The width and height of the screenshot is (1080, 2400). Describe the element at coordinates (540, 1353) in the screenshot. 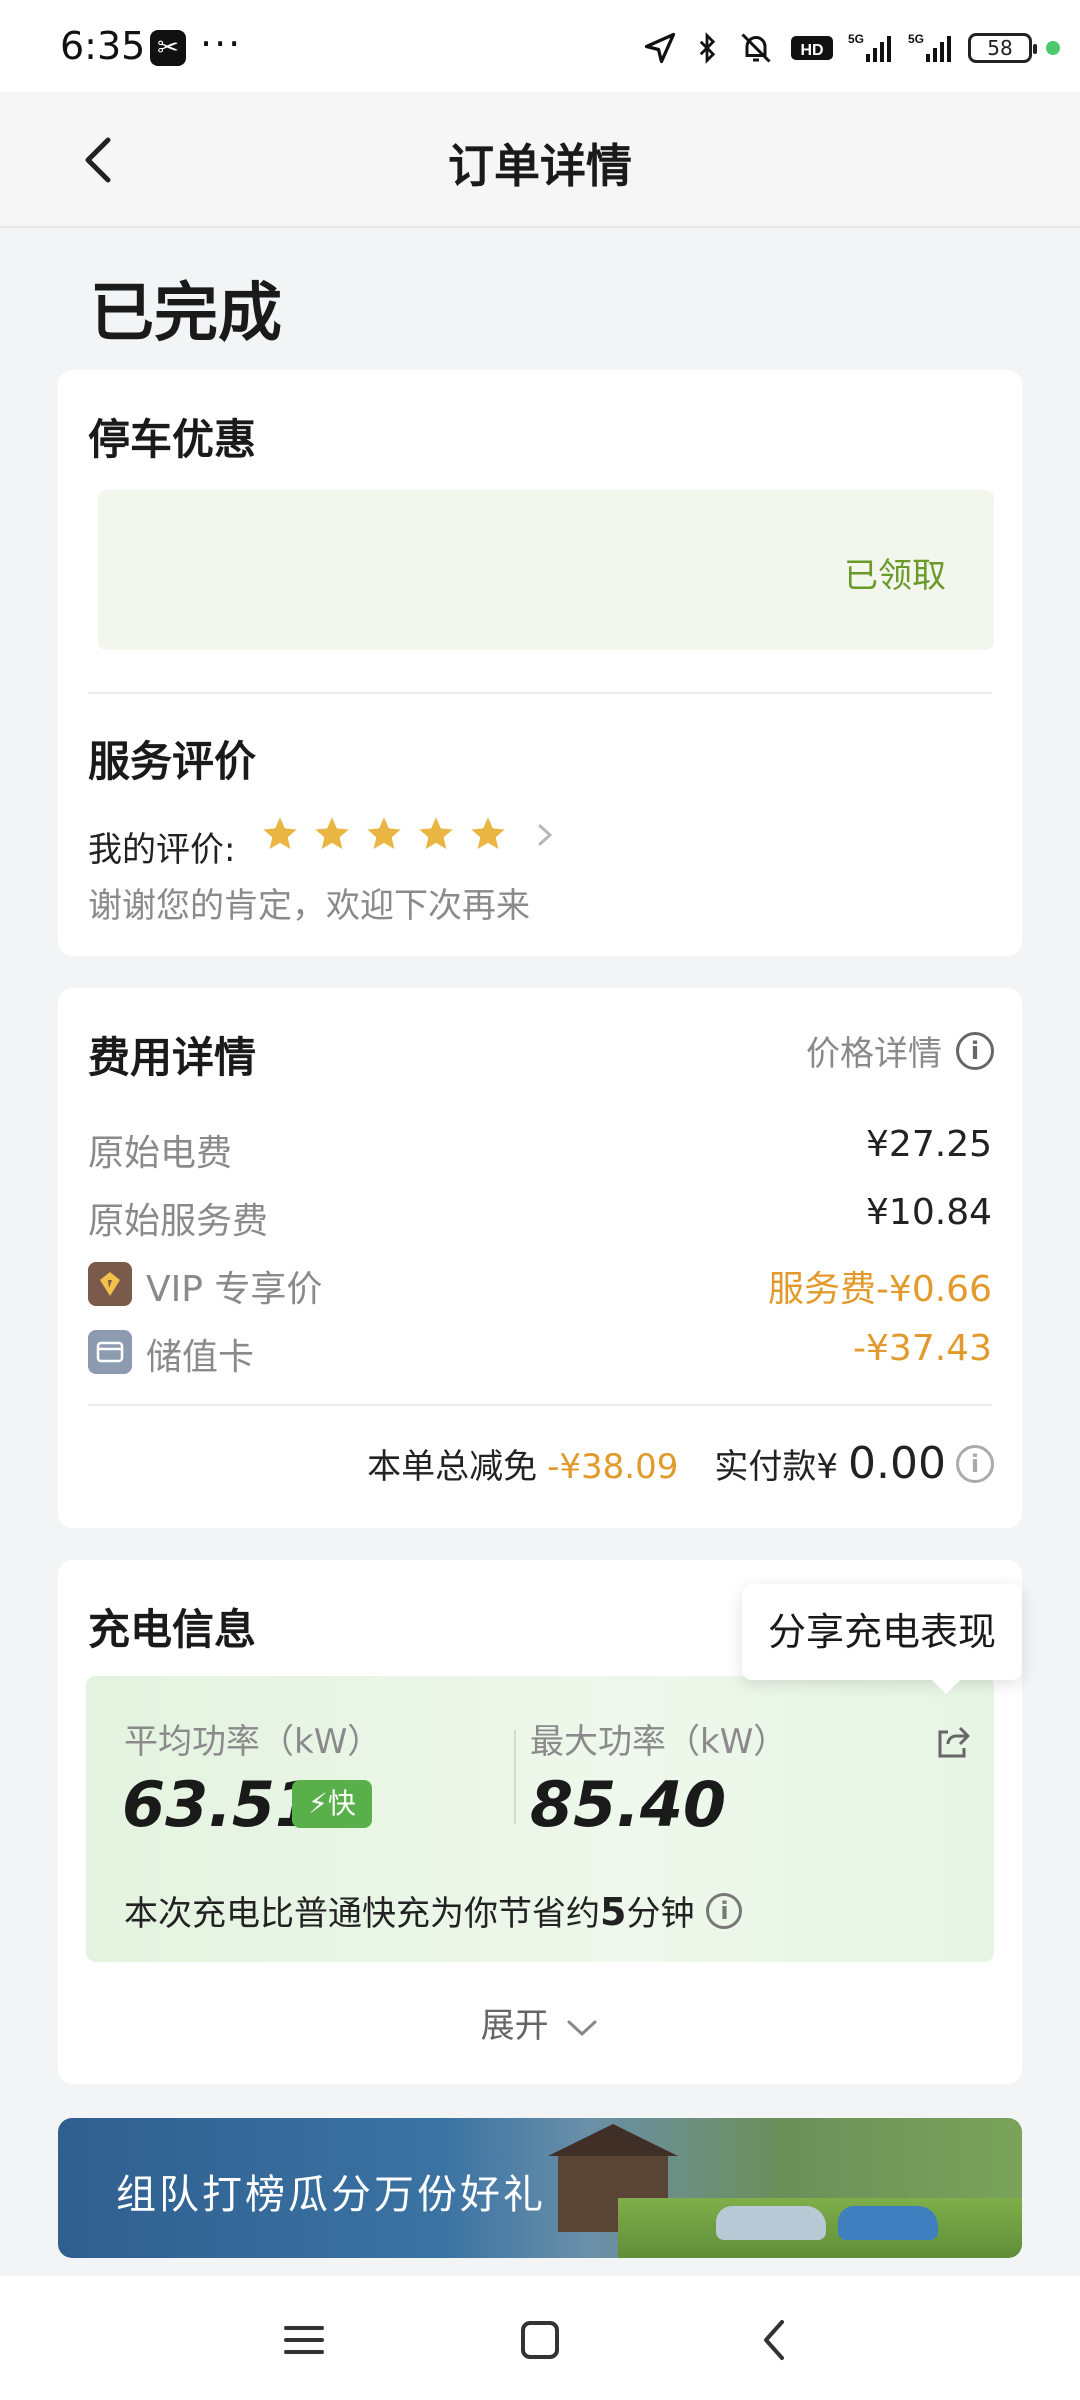

I see `fee-row: 储值卡 -¥37.43` at that location.